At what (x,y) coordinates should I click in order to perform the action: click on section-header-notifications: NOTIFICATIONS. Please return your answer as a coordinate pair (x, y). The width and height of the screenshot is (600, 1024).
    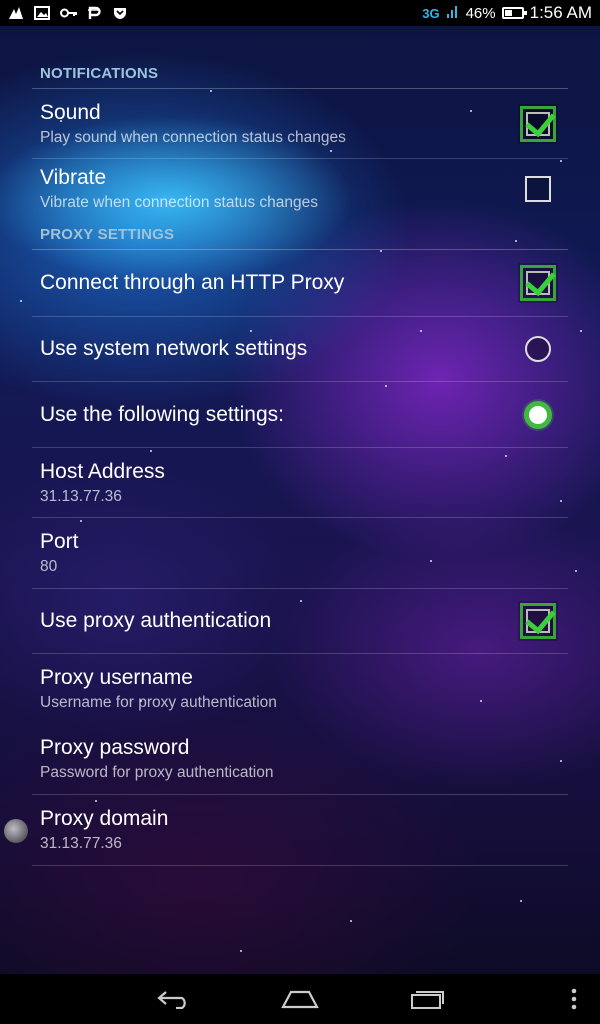
    Looking at the image, I should click on (300, 73).